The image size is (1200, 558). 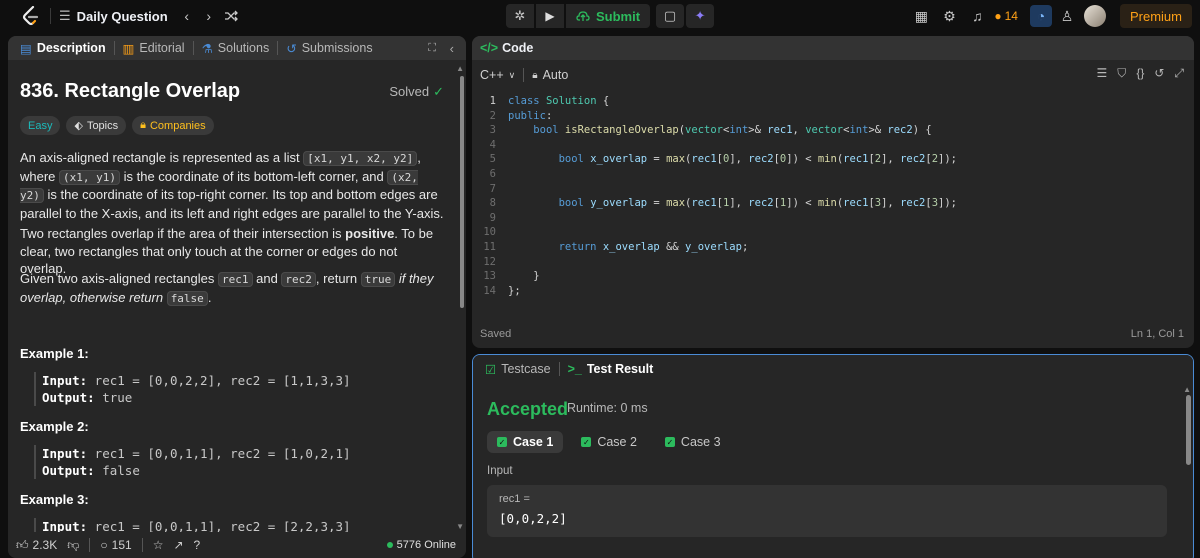 I want to click on tab-solutions: ⚗ Solutions, so click(x=236, y=48).